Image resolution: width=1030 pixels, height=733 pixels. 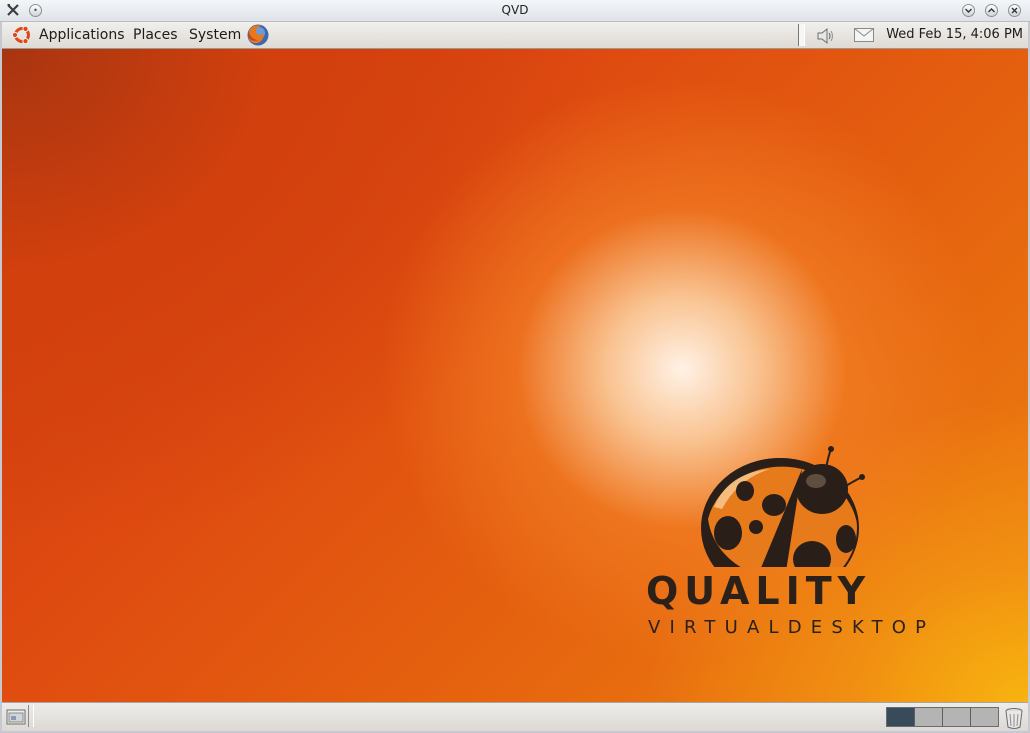 What do you see at coordinates (22, 35) in the screenshot?
I see `ubuntu-logo-icon` at bounding box center [22, 35].